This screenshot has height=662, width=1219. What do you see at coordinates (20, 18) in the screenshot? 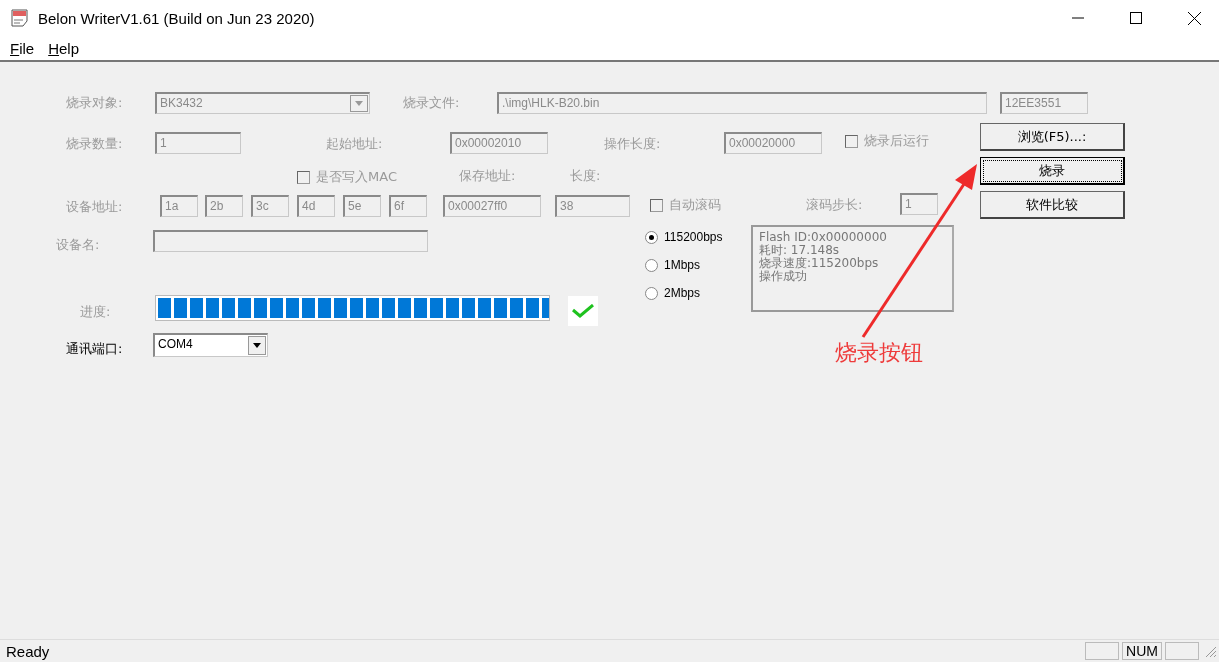
I see `app-icon` at bounding box center [20, 18].